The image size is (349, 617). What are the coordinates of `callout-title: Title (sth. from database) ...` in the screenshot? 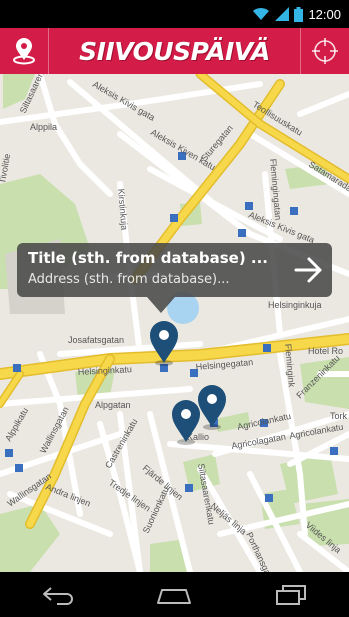 It's located at (148, 258).